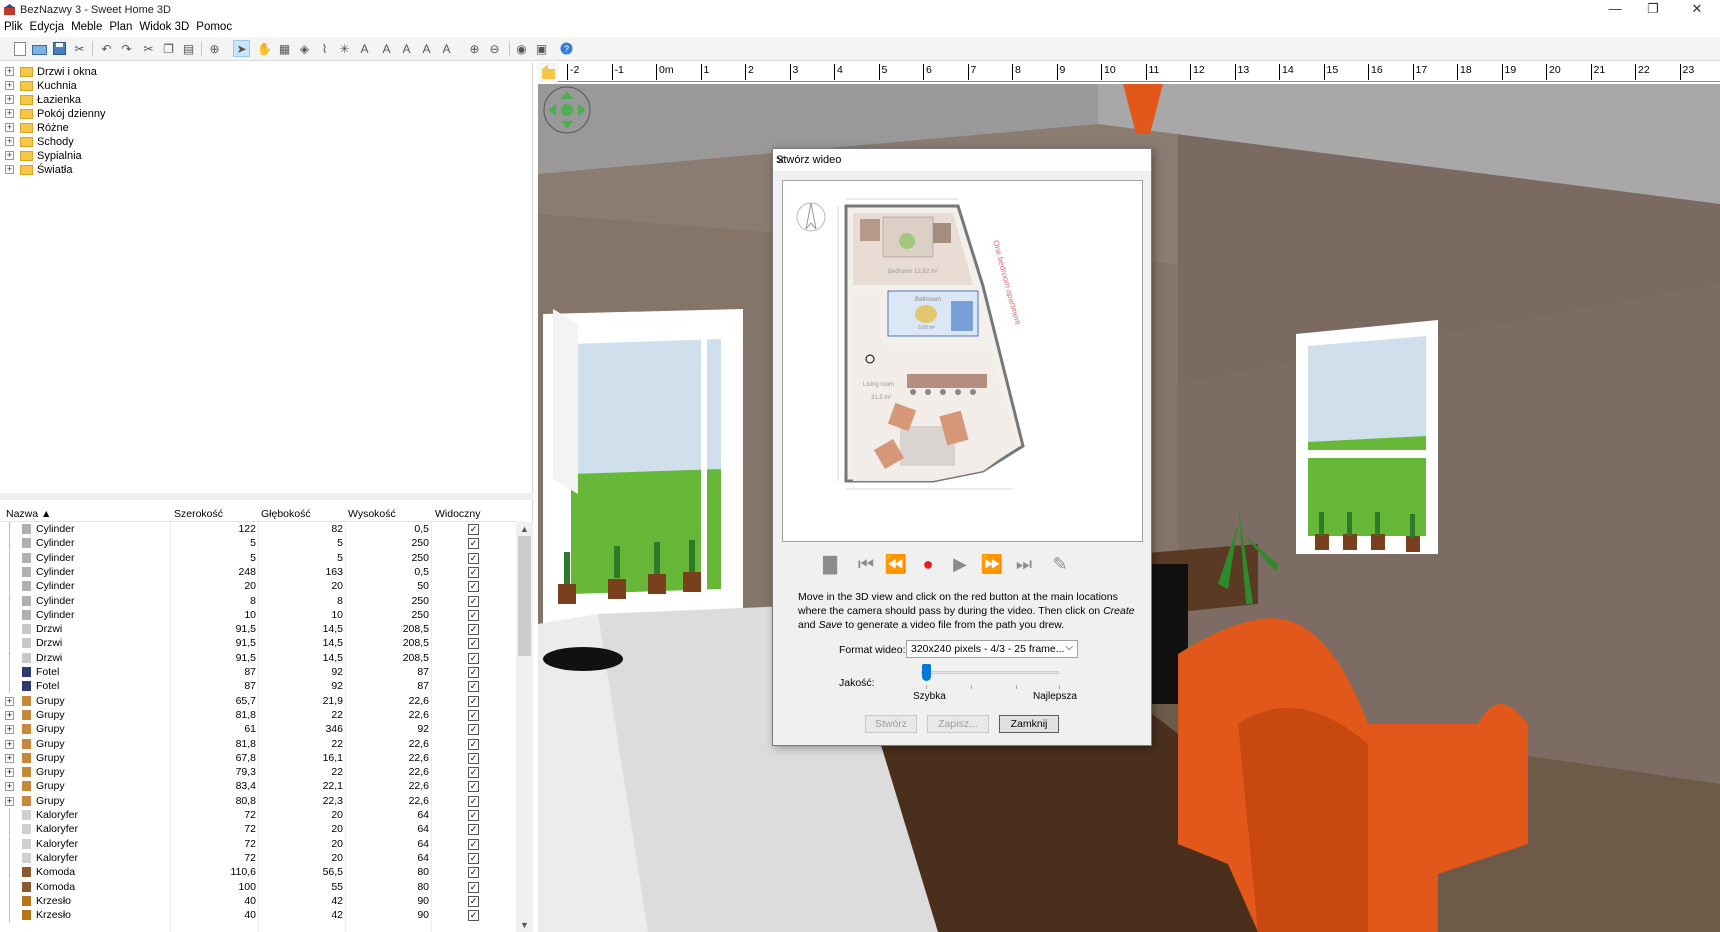 This screenshot has height=932, width=1720. I want to click on menu-plan: Plan, so click(120, 26).